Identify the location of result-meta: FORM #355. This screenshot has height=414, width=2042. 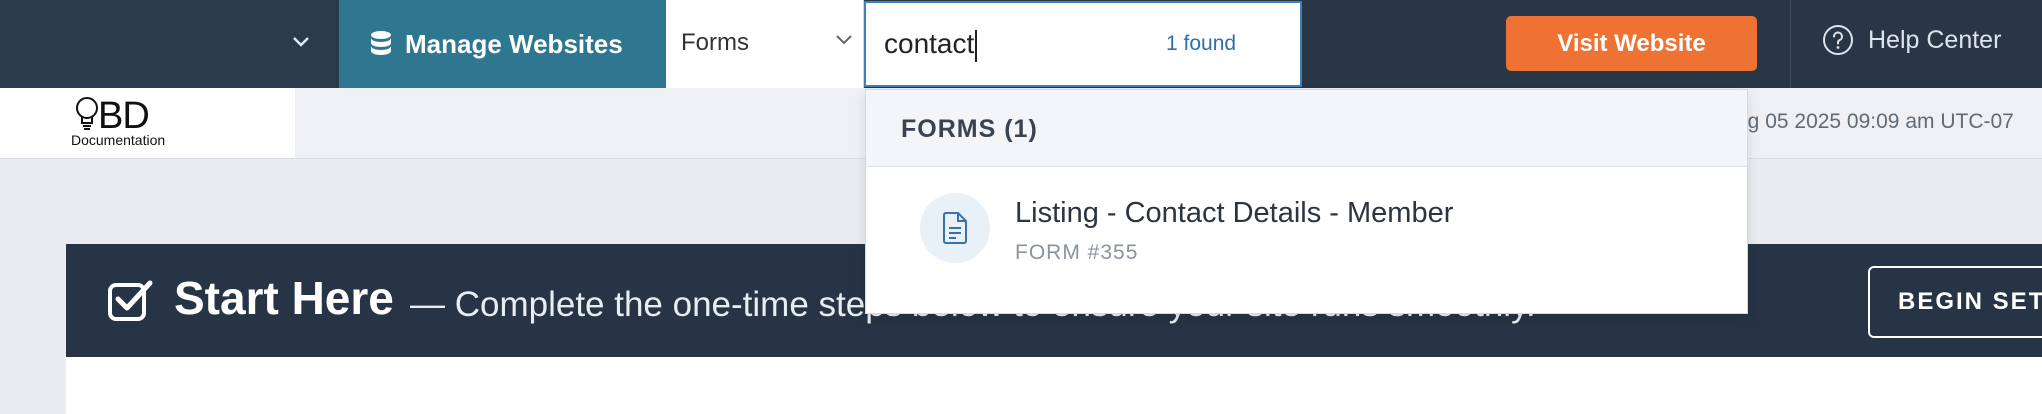
(1077, 252).